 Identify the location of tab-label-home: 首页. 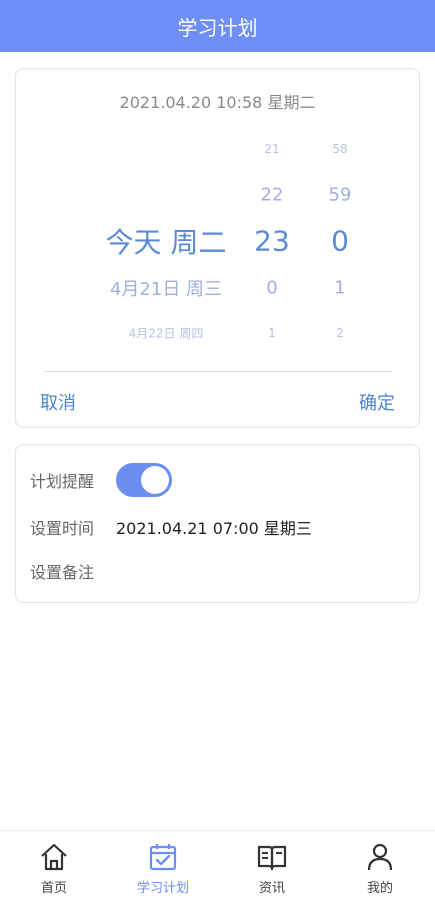
(53, 888).